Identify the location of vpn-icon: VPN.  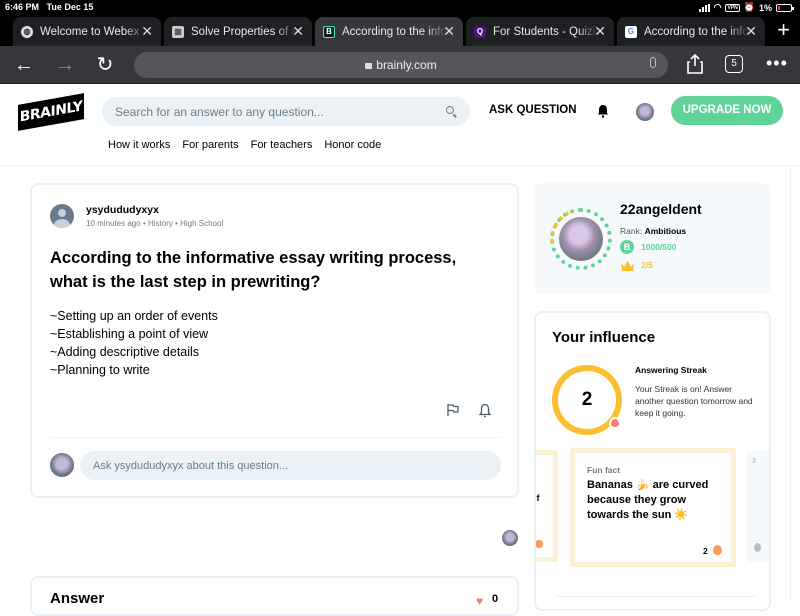
(732, 7).